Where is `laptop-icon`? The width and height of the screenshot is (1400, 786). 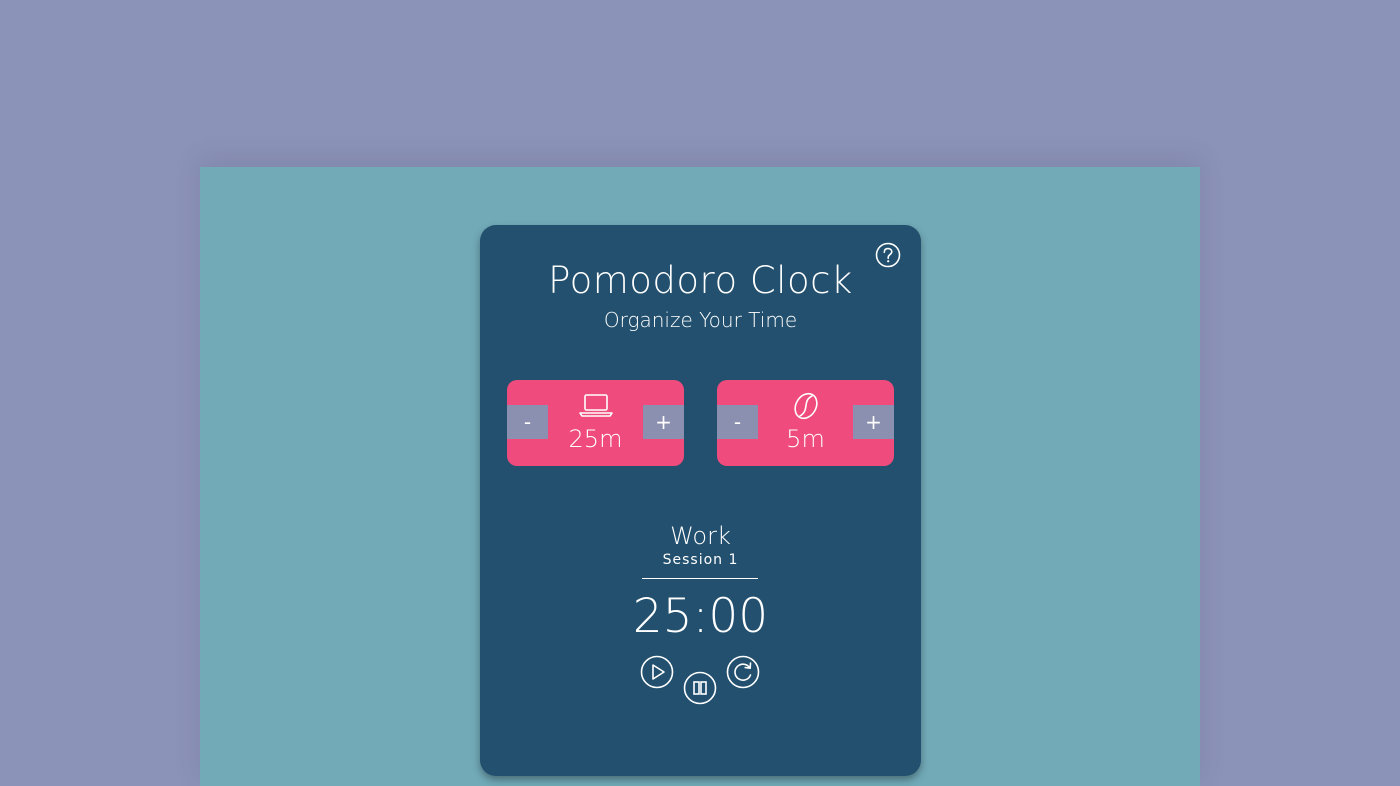 laptop-icon is located at coordinates (596, 406).